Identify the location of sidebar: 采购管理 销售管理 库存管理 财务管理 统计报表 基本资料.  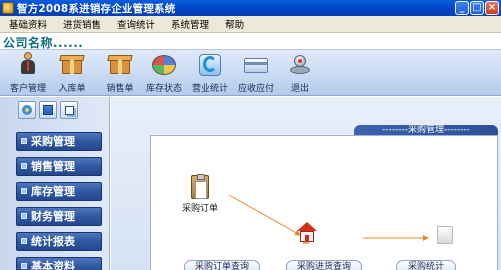
(55, 183).